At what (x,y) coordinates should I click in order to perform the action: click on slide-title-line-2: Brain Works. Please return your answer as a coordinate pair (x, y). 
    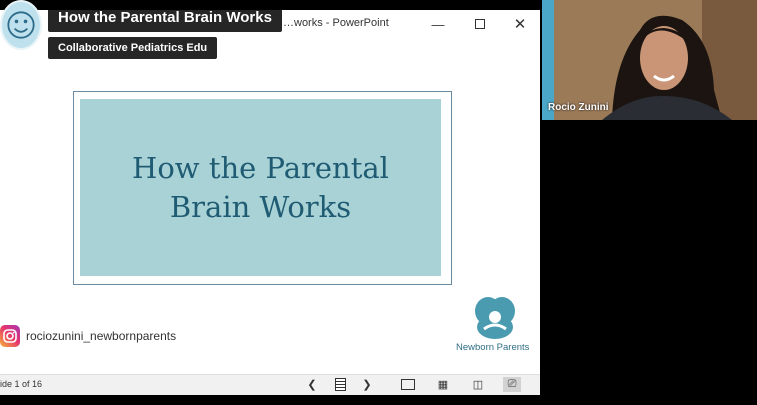
    Looking at the image, I should click on (260, 206).